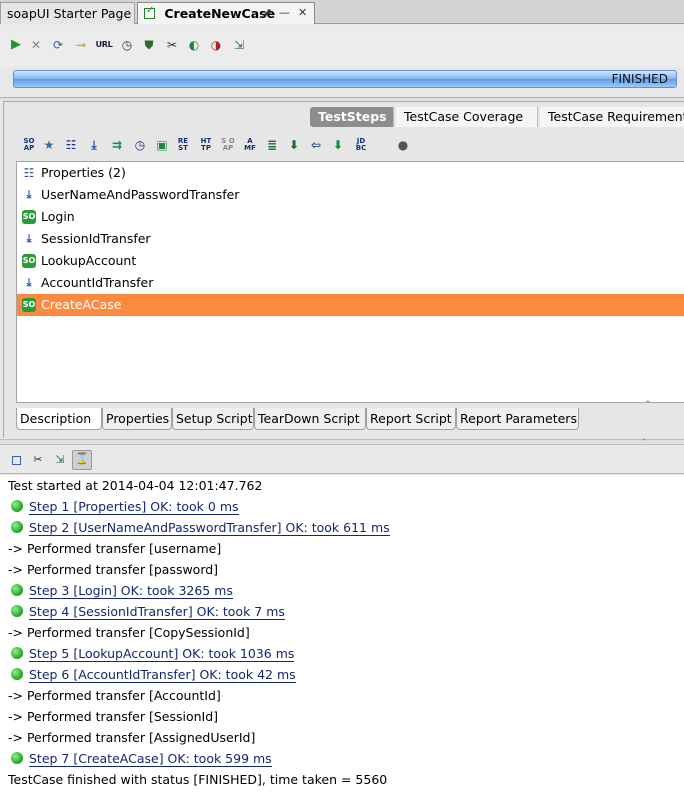 The width and height of the screenshot is (684, 797). What do you see at coordinates (81, 45) in the screenshot?
I see `credentials-icon: ⊸` at bounding box center [81, 45].